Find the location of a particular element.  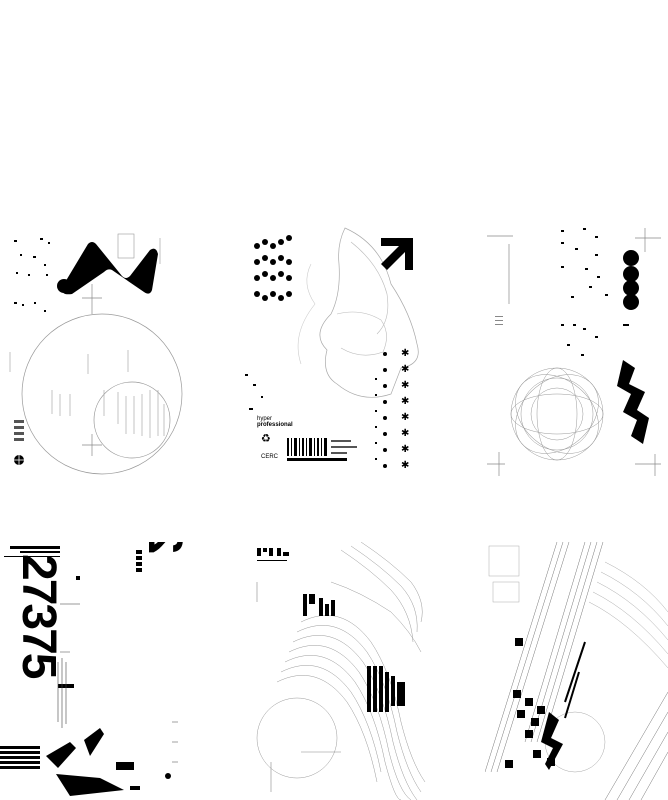

crosshair-icon is located at coordinates (92, 299).